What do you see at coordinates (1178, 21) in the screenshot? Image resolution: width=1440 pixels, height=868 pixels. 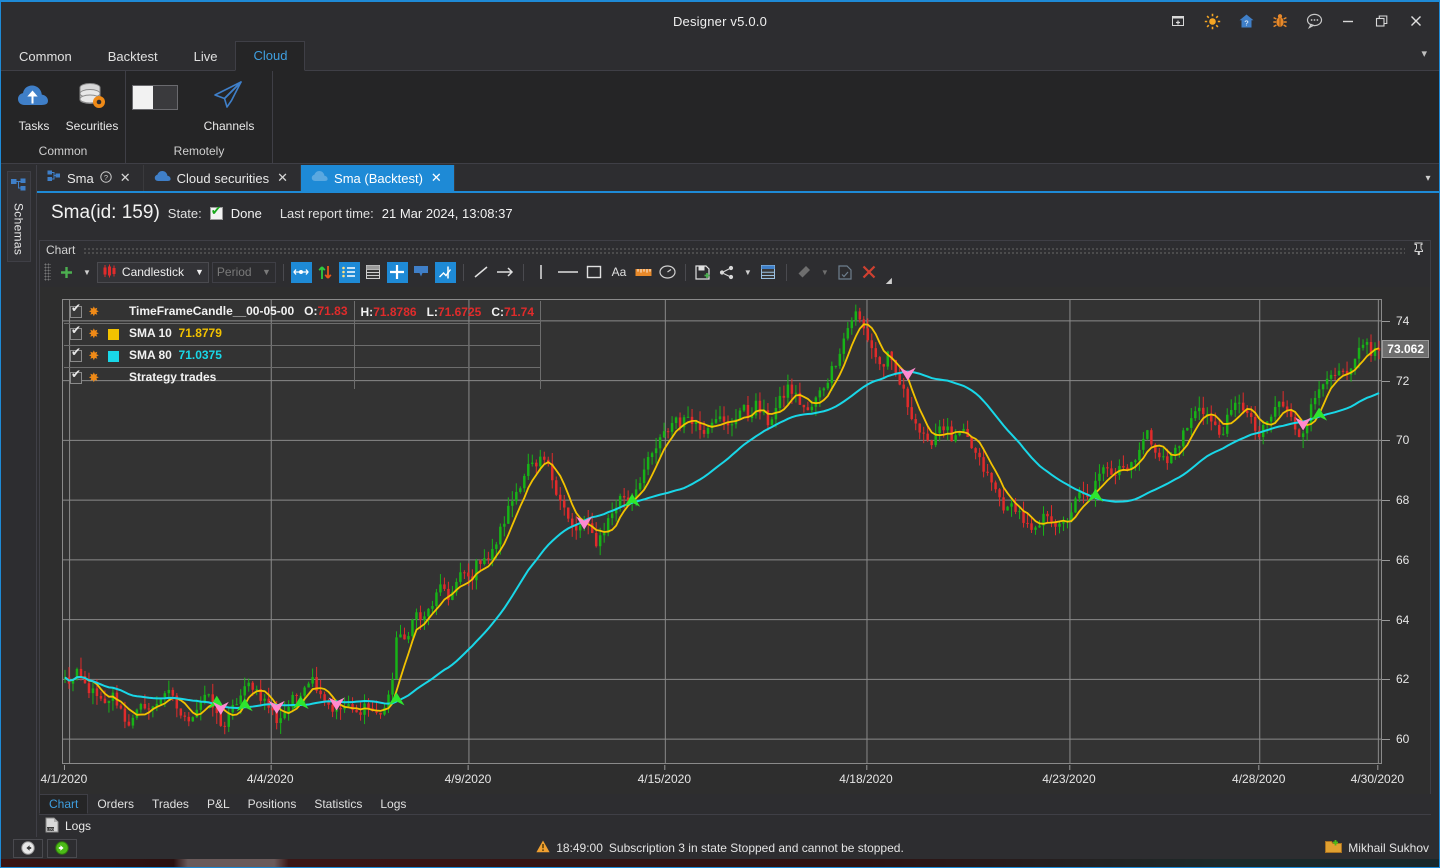 I see `new-window-icon` at bounding box center [1178, 21].